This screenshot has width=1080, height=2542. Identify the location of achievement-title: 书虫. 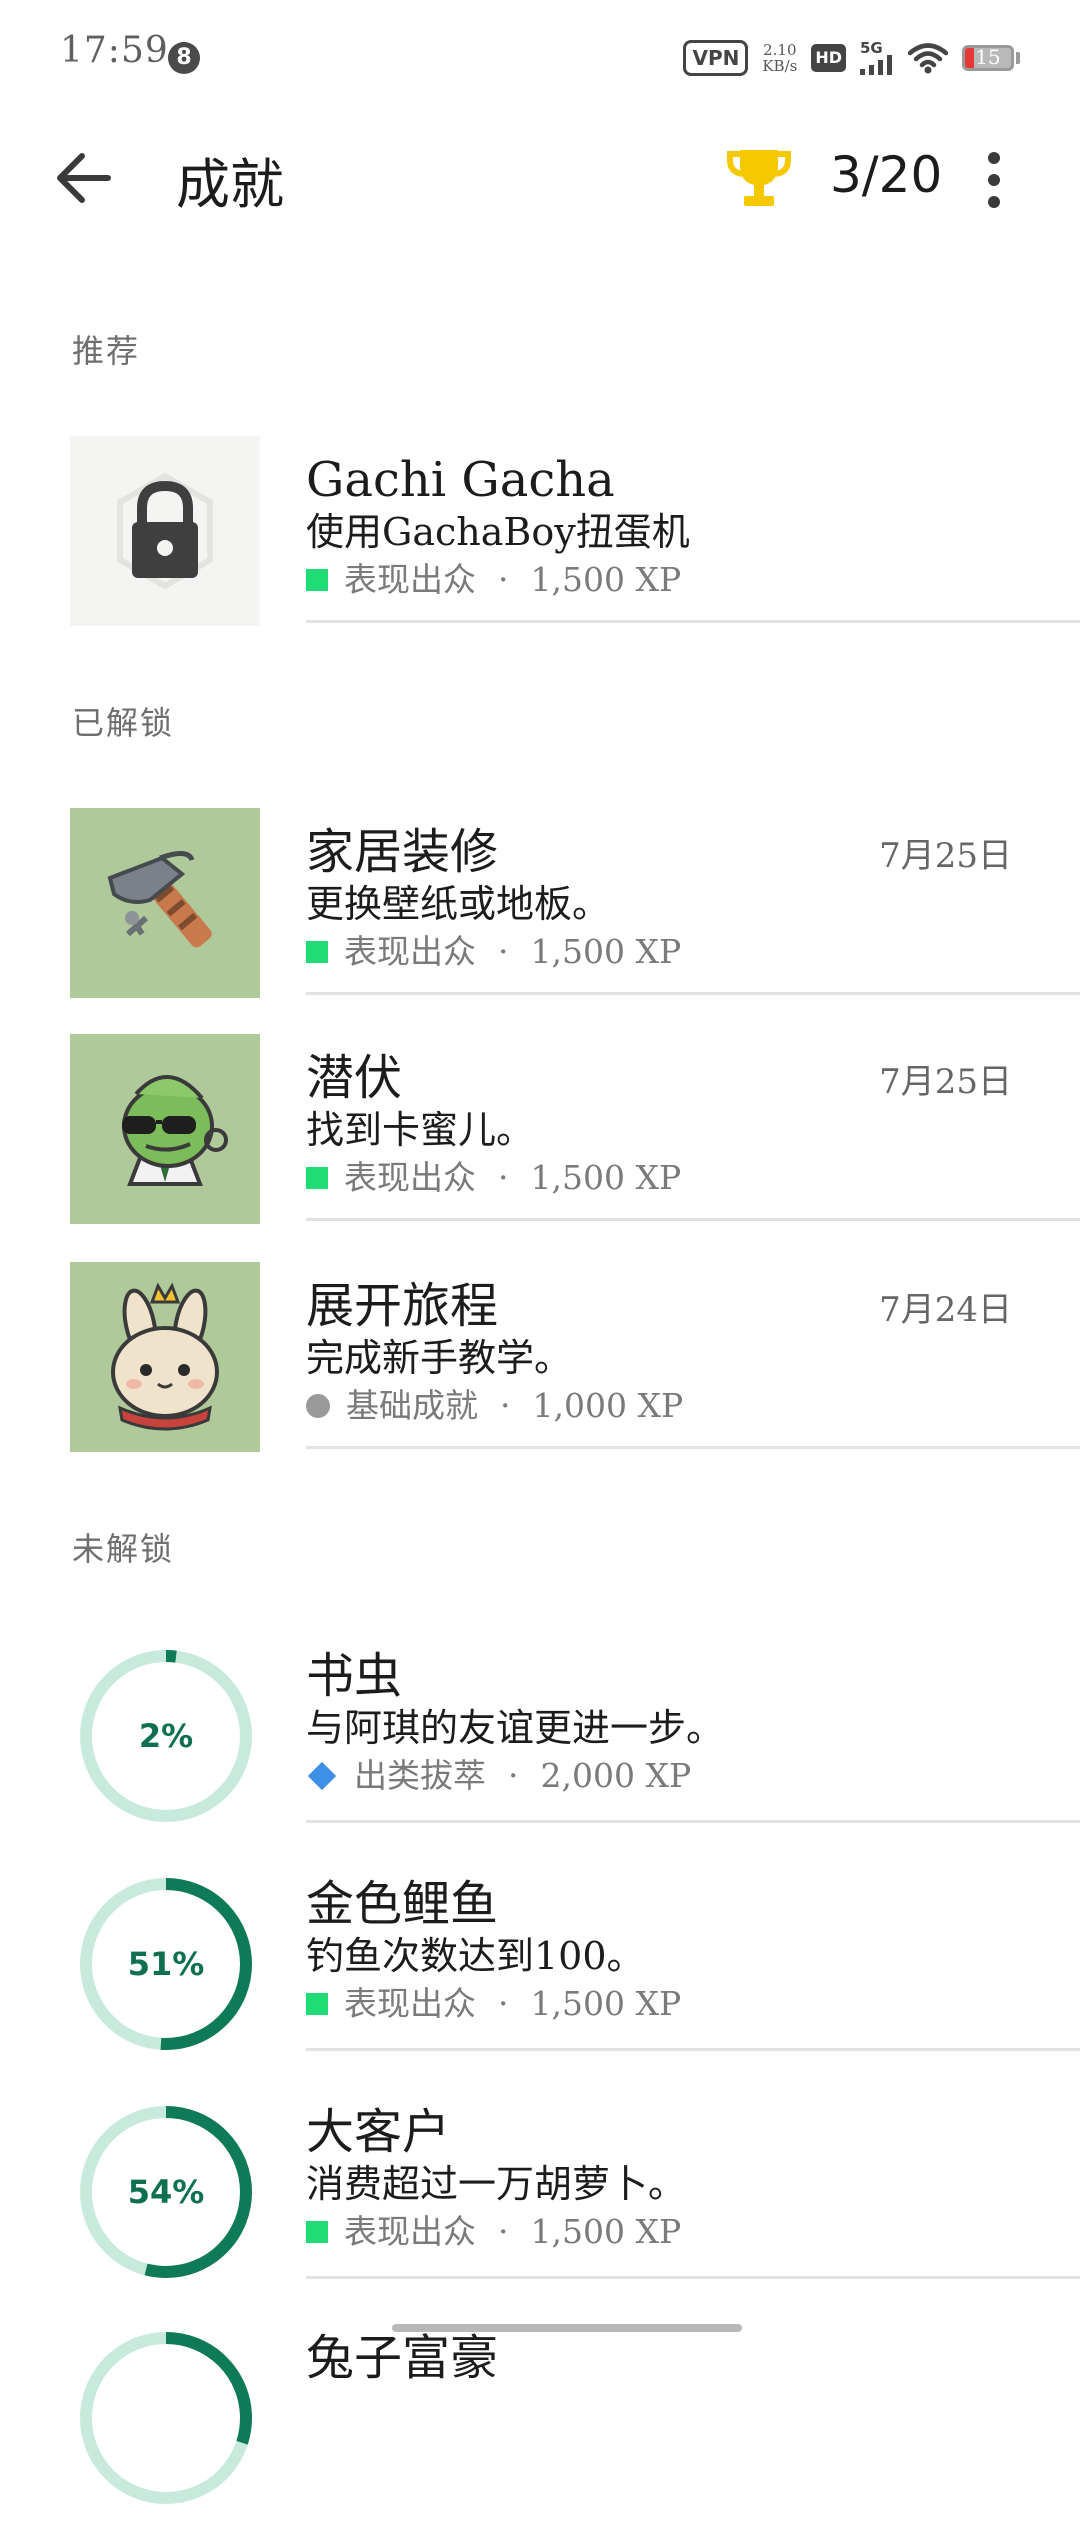
(354, 1676).